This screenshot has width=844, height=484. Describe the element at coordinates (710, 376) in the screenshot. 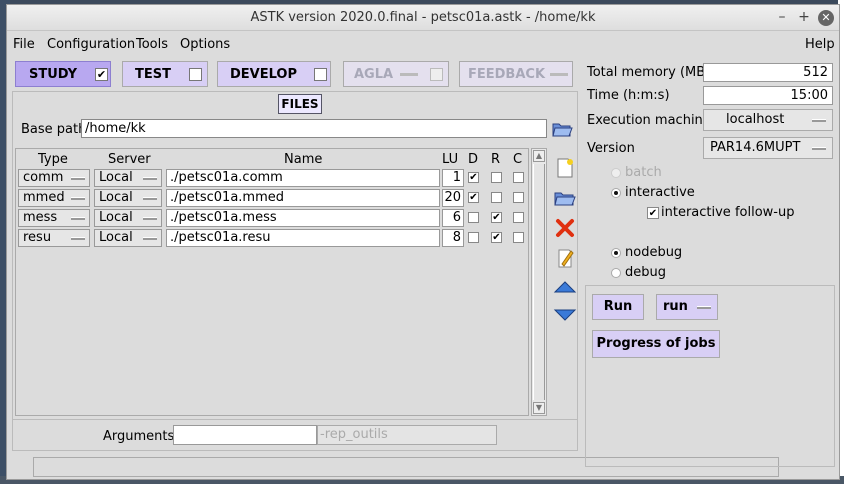

I see `run-panel: Run run Progress of jobs` at that location.